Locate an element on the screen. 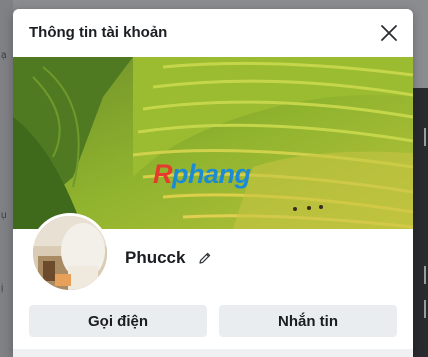 Image resolution: width=428 pixels, height=357 pixels. avatar-photo is located at coordinates (70, 253).